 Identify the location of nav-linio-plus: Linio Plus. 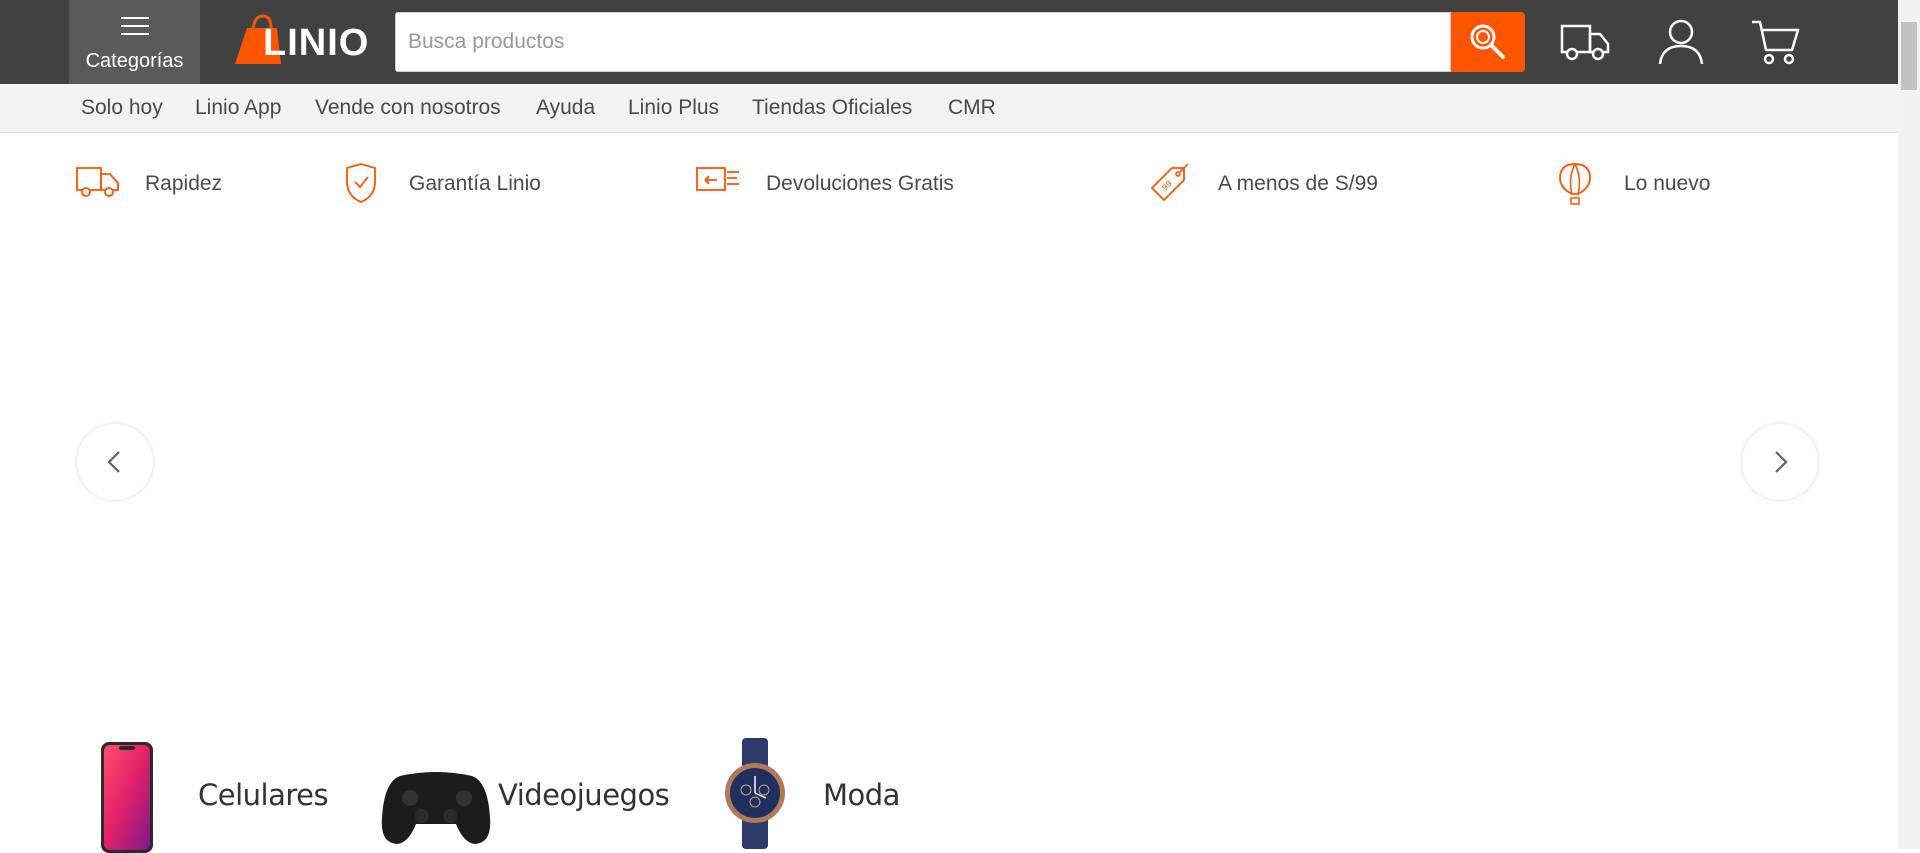
(673, 108).